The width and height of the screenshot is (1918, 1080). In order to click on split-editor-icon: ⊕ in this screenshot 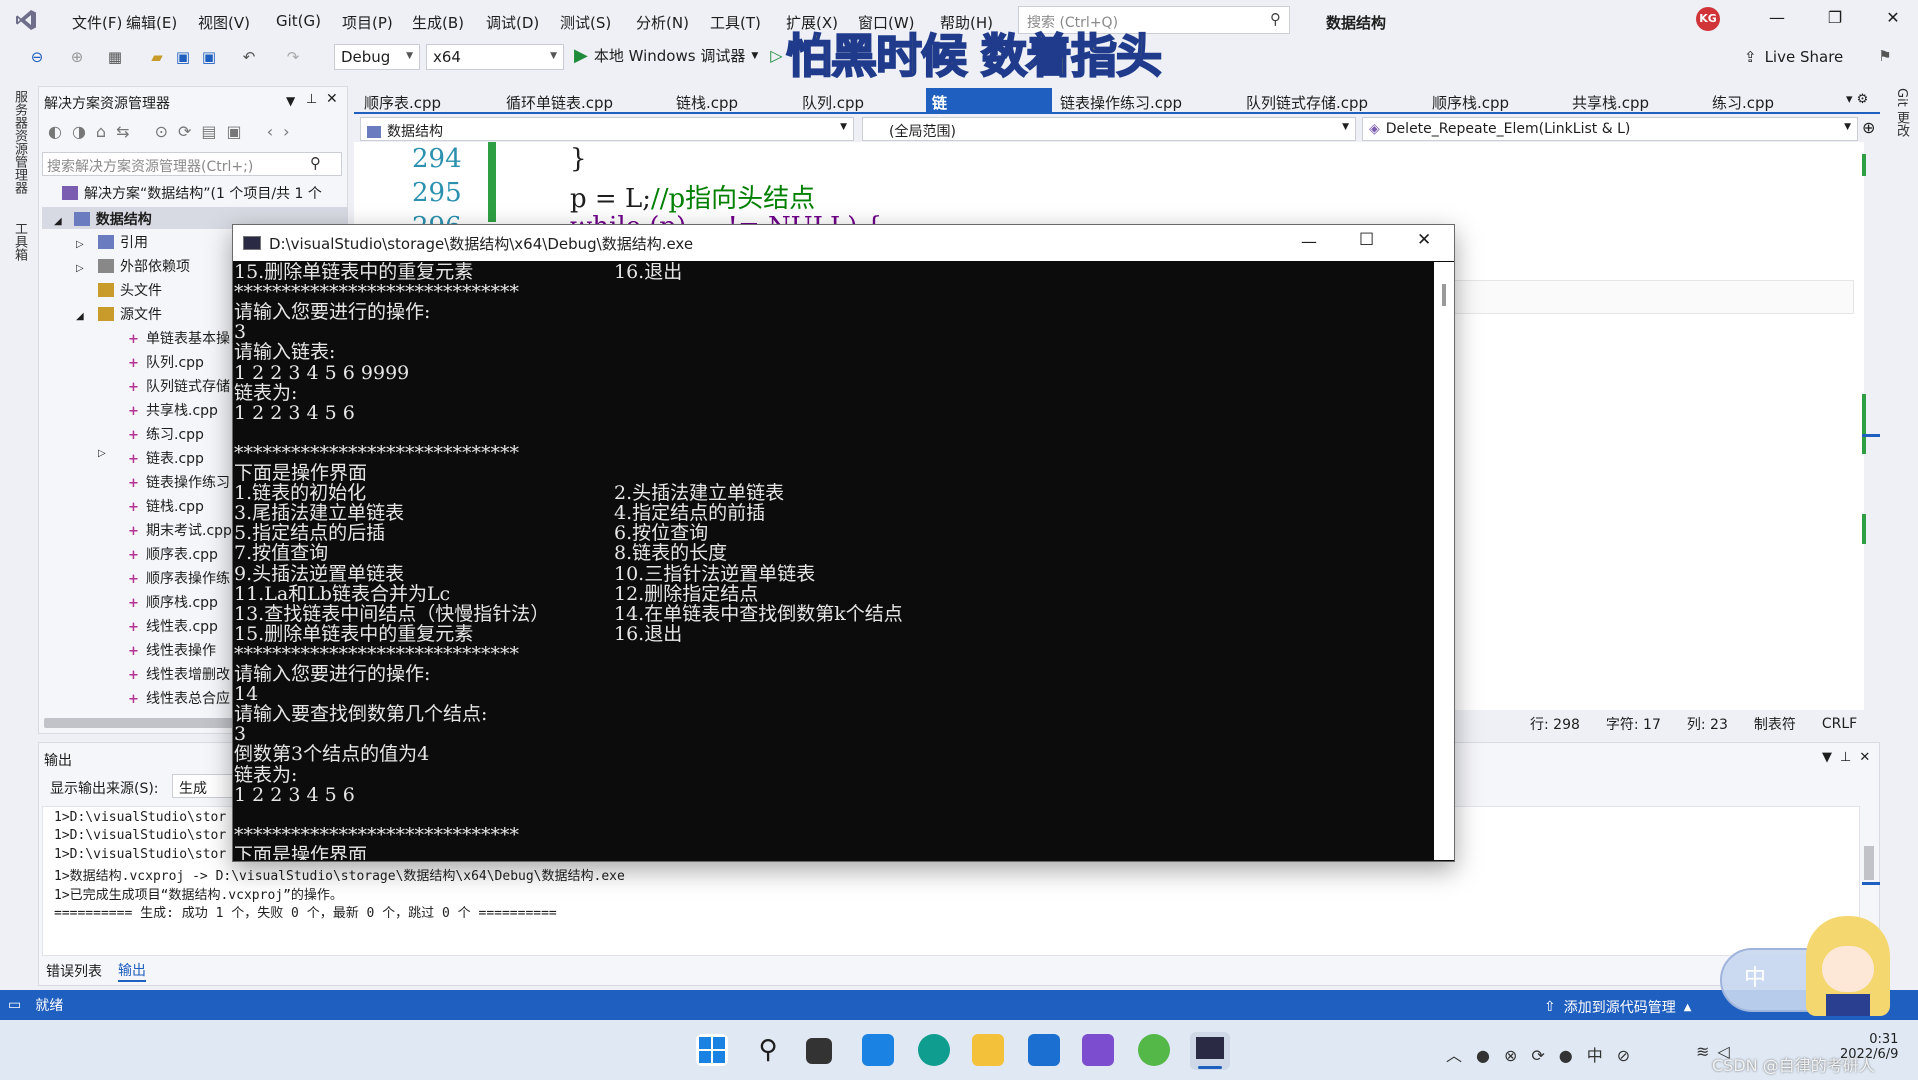, I will do `click(1868, 127)`.